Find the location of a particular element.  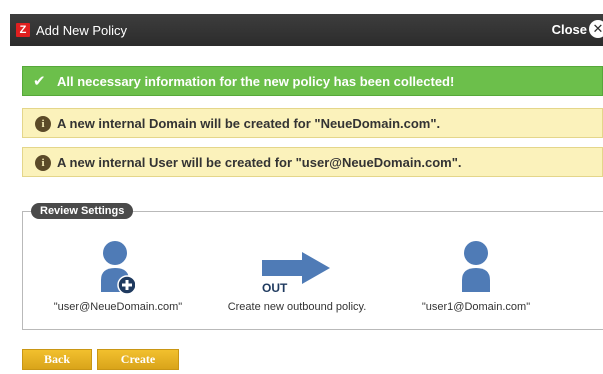

sender-address: "user@NeueDomain.com" is located at coordinates (118, 307).